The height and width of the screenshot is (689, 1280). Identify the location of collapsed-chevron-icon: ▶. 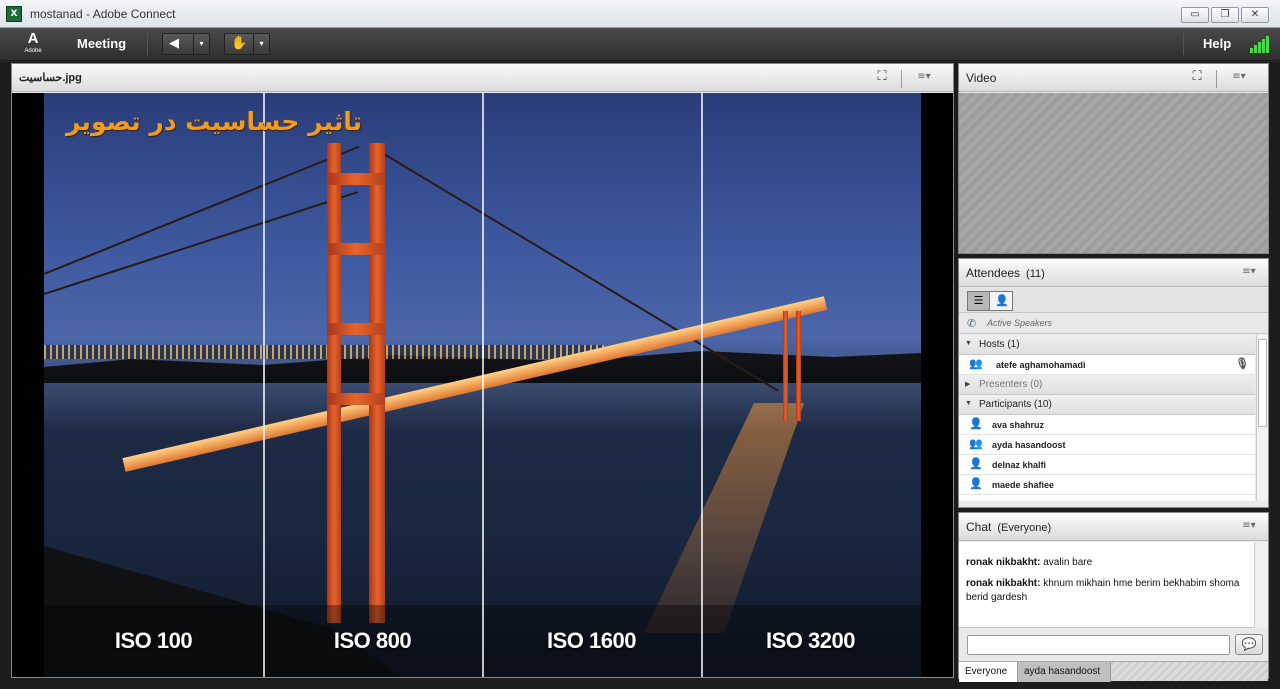
(968, 384).